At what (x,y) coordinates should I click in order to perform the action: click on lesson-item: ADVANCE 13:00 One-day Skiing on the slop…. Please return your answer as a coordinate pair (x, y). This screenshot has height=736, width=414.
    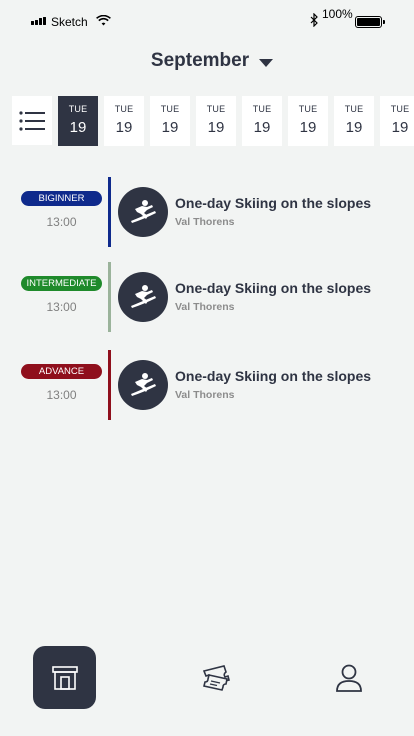
    Looking at the image, I should click on (207, 385).